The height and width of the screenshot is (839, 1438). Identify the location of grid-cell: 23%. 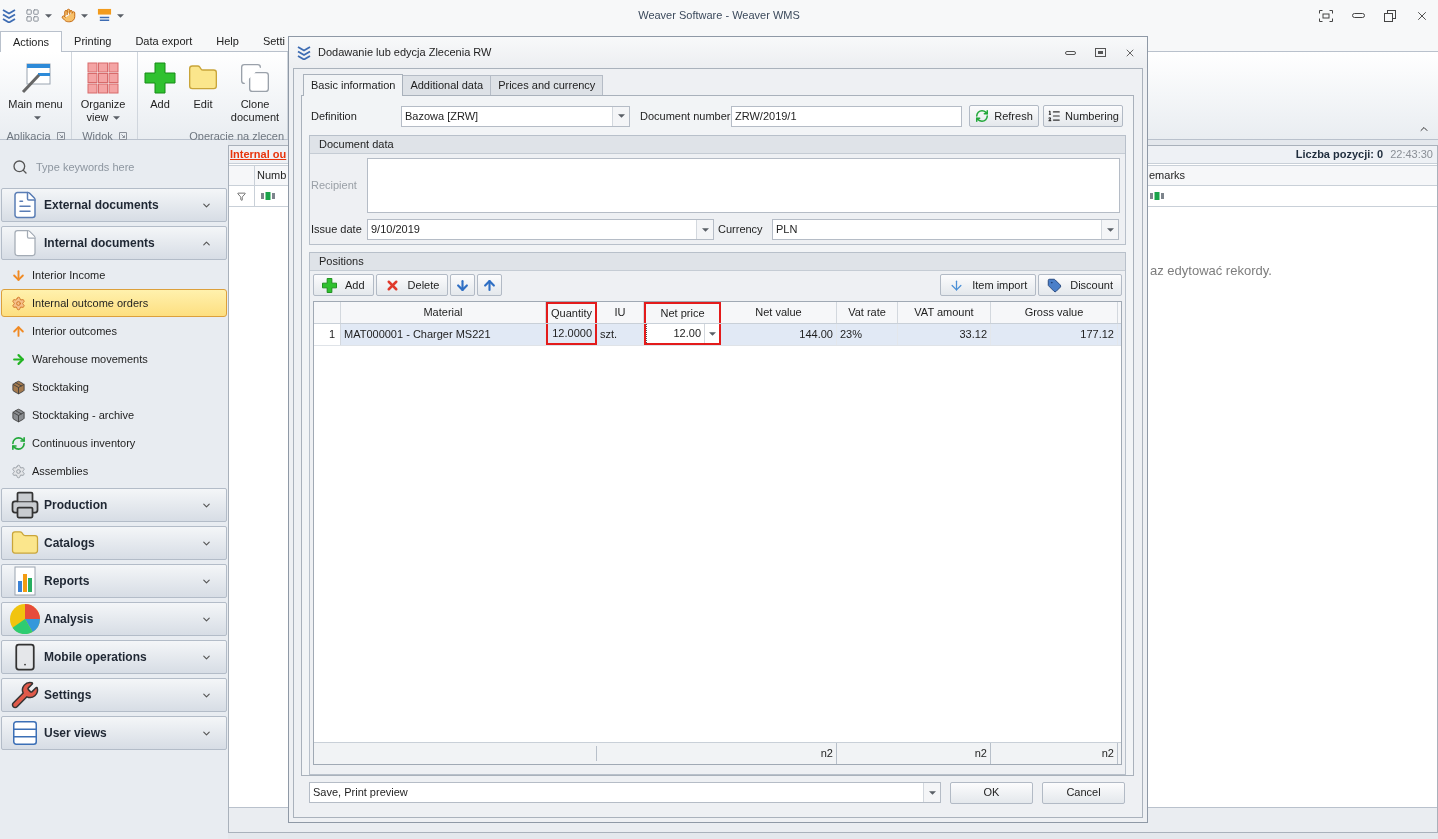
(867, 334).